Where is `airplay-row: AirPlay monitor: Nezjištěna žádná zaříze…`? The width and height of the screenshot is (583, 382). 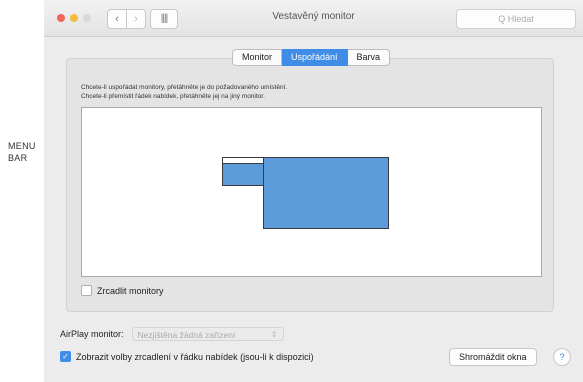 airplay-row: AirPlay monitor: Nezjištěna žádná zaříze… is located at coordinates (172, 334).